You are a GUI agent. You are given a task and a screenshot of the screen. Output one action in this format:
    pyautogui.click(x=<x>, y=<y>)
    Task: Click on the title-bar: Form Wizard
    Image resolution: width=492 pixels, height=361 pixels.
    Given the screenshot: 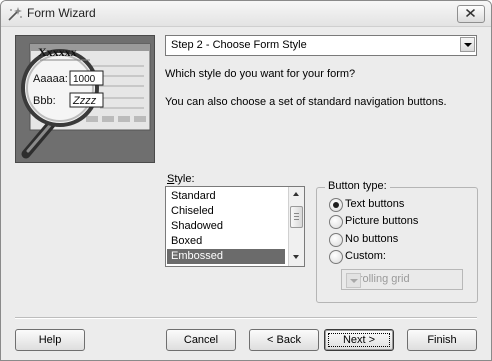 What is the action you would take?
    pyautogui.click(x=246, y=14)
    